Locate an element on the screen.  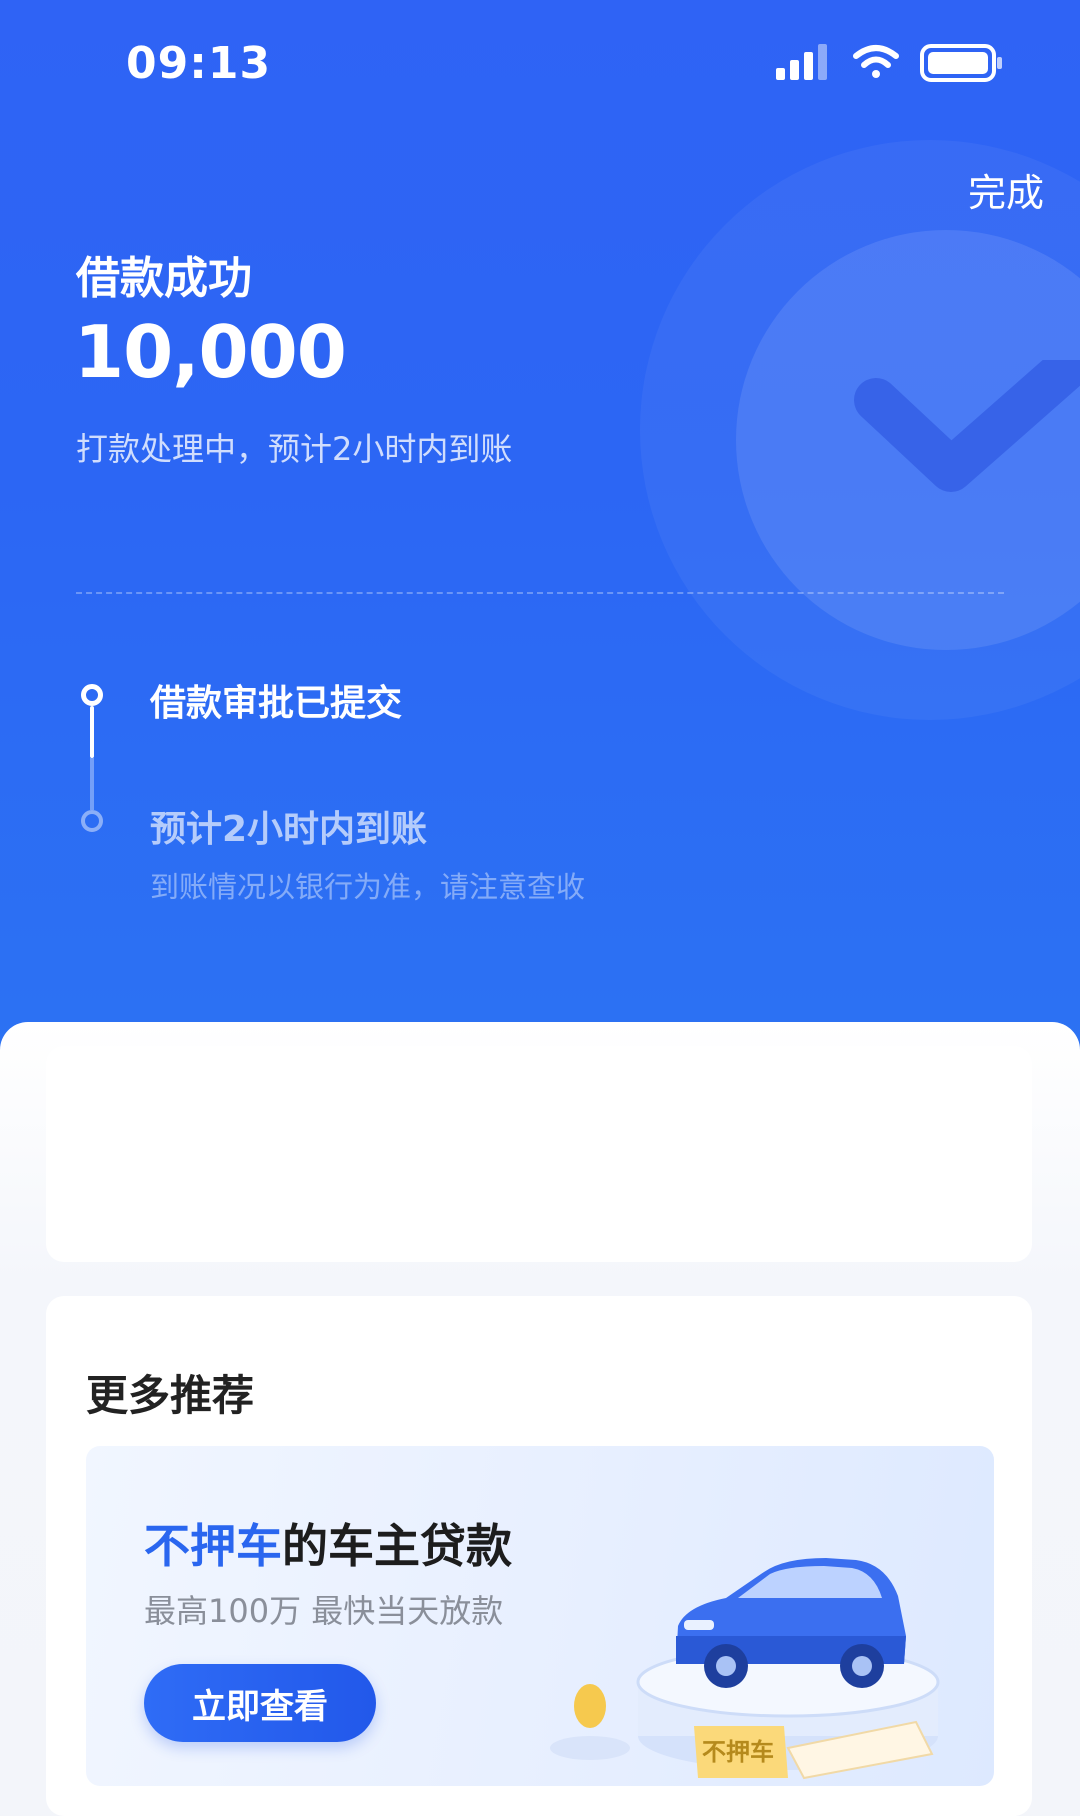
promo-title-rest: 的车主贷款 is located at coordinates (397, 1546).